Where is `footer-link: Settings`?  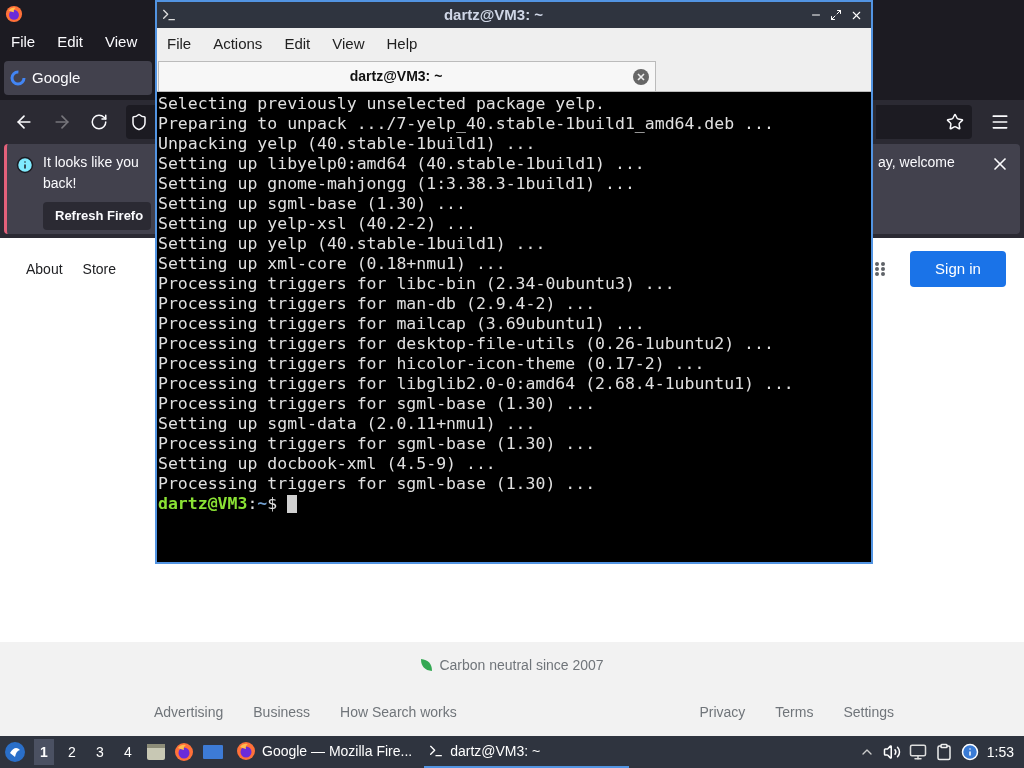
footer-link: Settings is located at coordinates (868, 712).